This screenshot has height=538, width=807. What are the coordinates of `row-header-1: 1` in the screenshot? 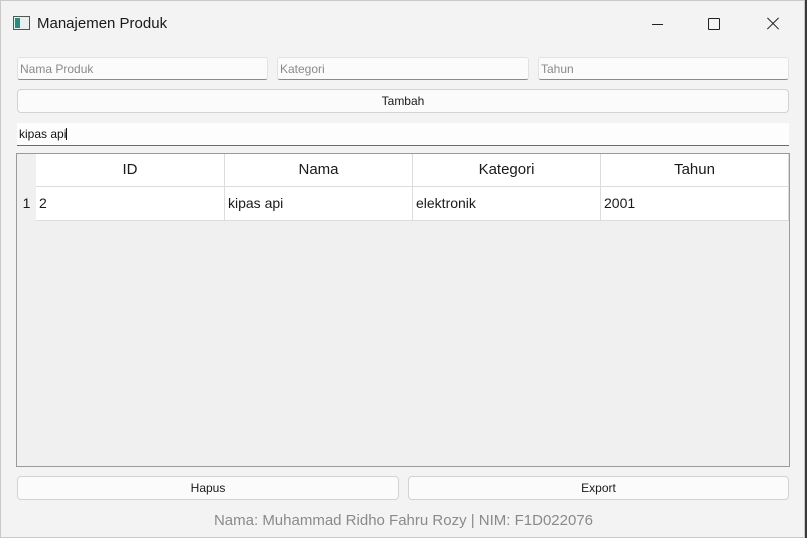 It's located at (26, 204).